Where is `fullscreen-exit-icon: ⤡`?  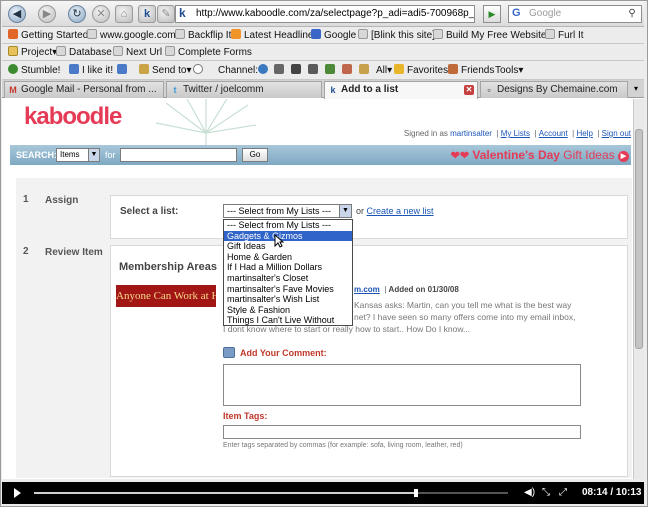 fullscreen-exit-icon: ⤡ is located at coordinates (546, 493).